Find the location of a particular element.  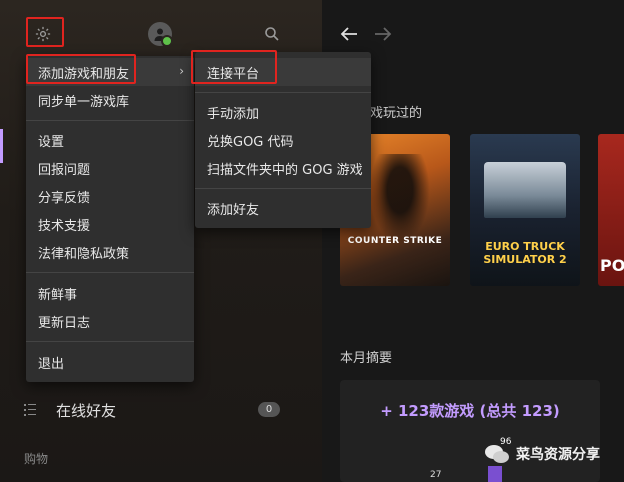

menu-item-share-feedback: 分享反馈 is located at coordinates (110, 196).